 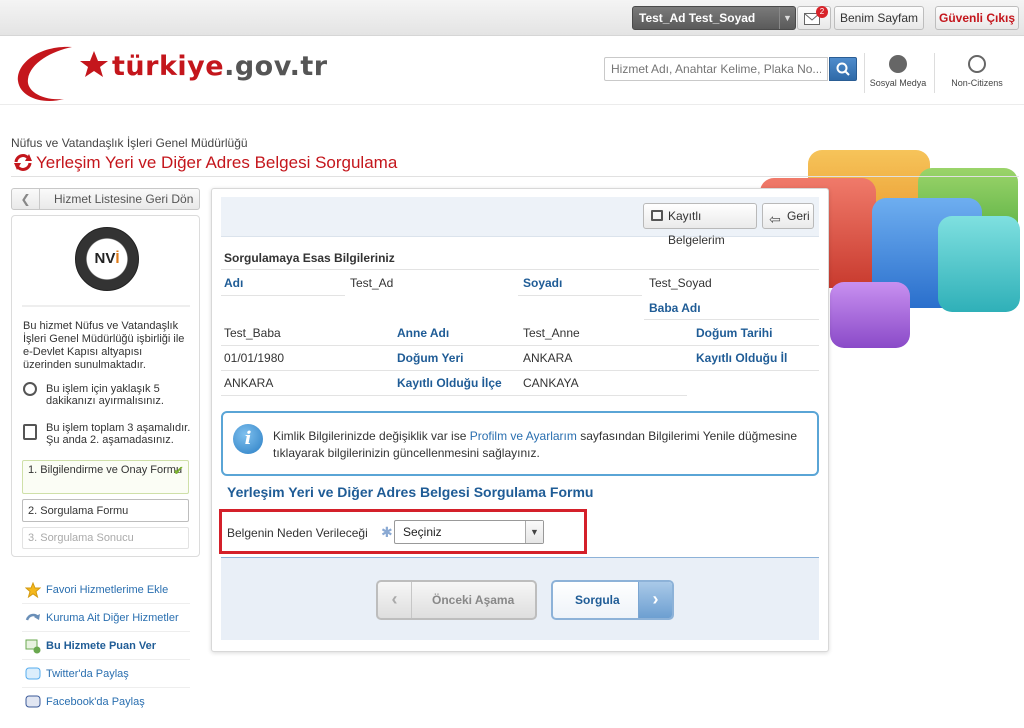 What do you see at coordinates (105, 510) in the screenshot?
I see `step-2-query-form: 2. Sorgulama Formu` at bounding box center [105, 510].